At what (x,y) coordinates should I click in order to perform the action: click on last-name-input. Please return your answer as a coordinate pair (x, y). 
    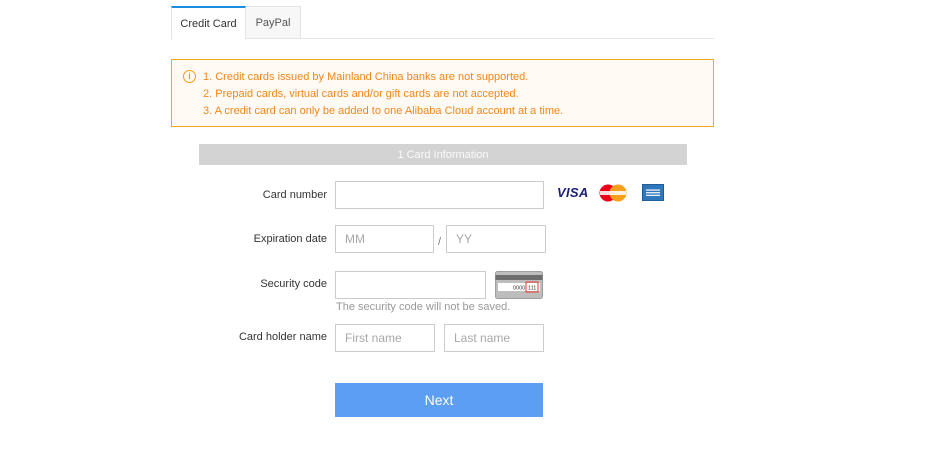
    Looking at the image, I should click on (494, 338).